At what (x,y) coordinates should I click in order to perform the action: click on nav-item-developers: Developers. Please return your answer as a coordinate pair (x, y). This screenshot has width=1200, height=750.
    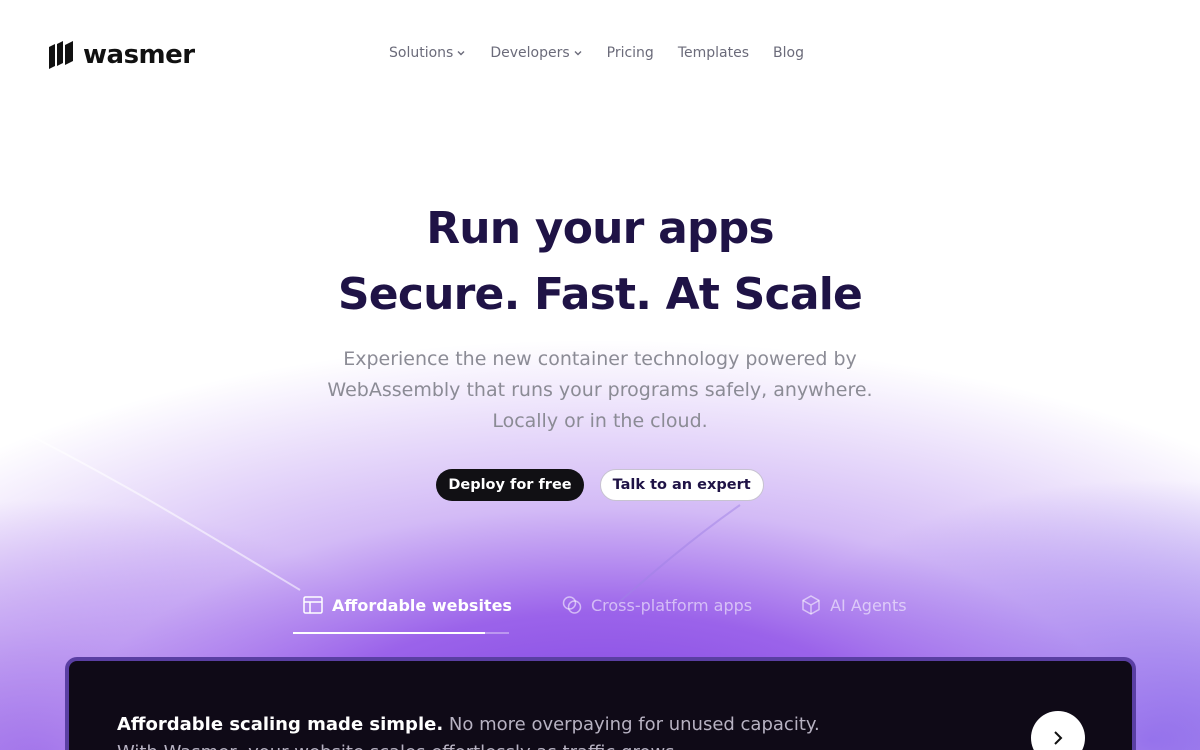
    Looking at the image, I should click on (536, 53).